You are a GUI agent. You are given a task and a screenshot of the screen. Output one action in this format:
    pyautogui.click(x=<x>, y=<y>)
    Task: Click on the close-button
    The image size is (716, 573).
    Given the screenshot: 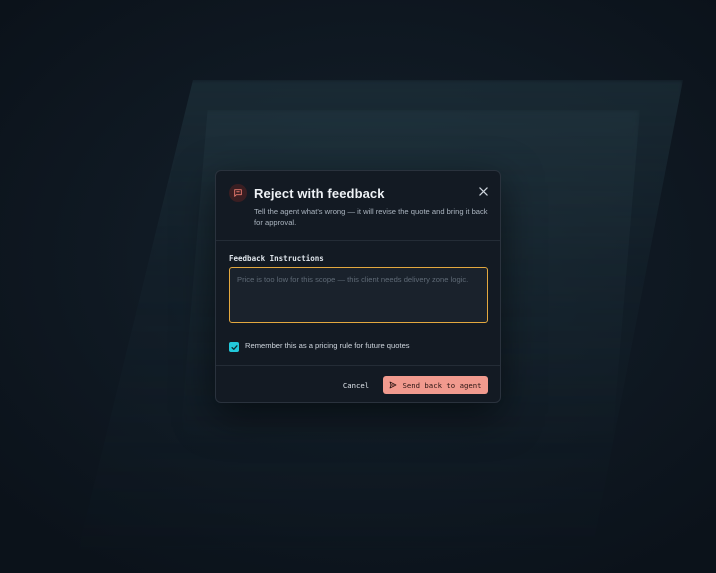 What is the action you would take?
    pyautogui.click(x=483, y=191)
    